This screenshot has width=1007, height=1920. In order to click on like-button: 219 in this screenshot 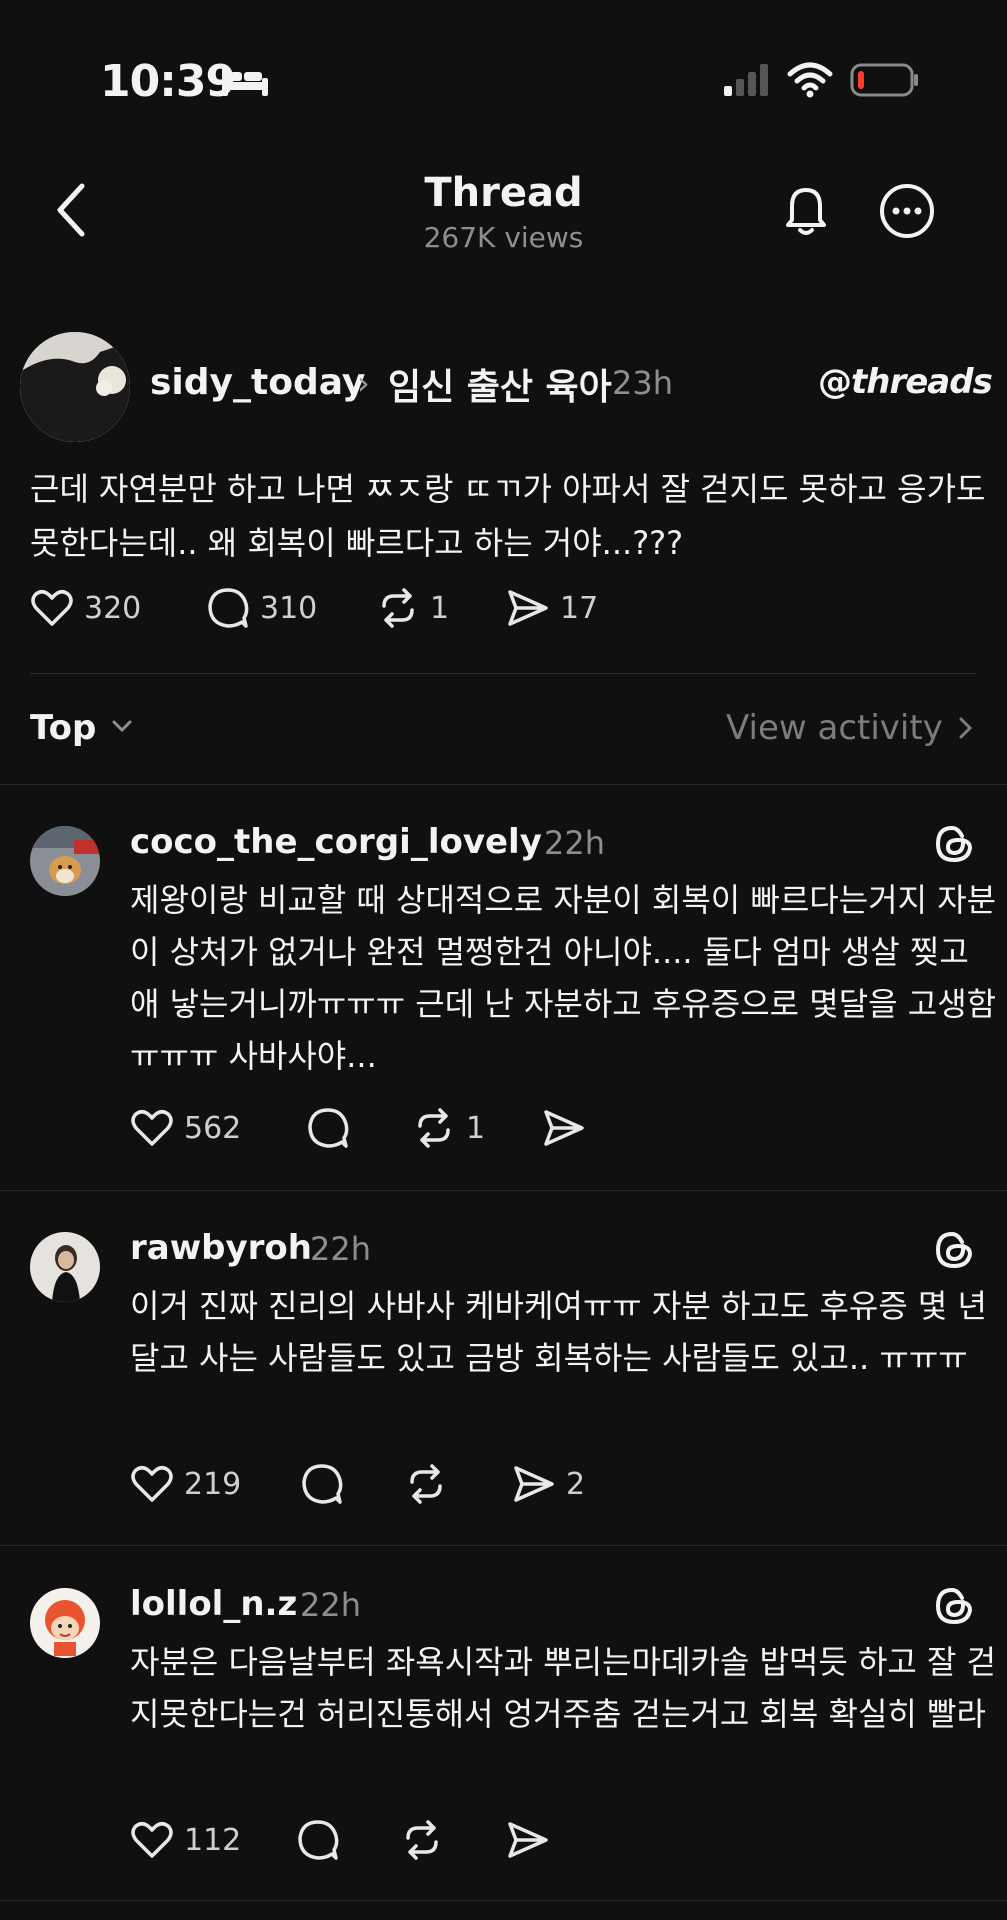, I will do `click(185, 1484)`.